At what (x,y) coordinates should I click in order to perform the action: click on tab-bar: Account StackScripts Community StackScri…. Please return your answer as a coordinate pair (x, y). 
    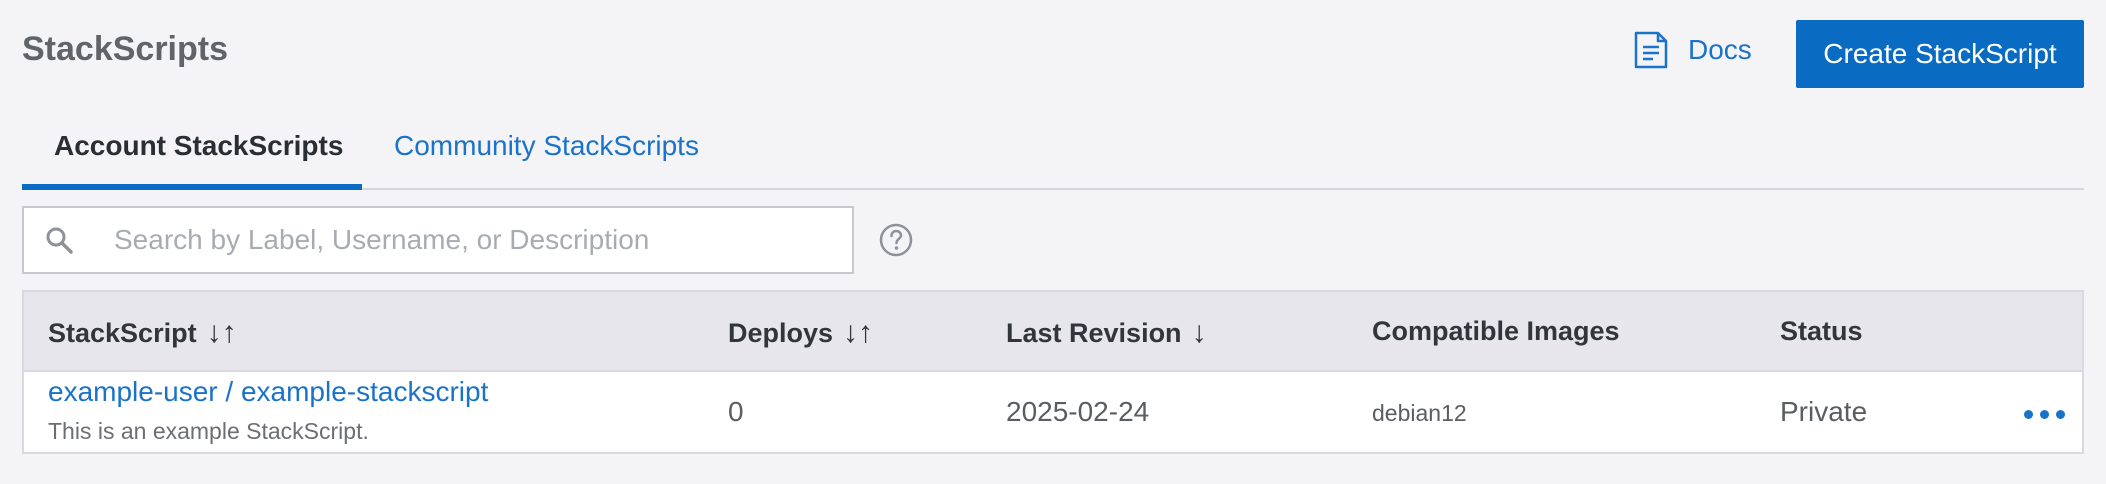
    Looking at the image, I should click on (1053, 154).